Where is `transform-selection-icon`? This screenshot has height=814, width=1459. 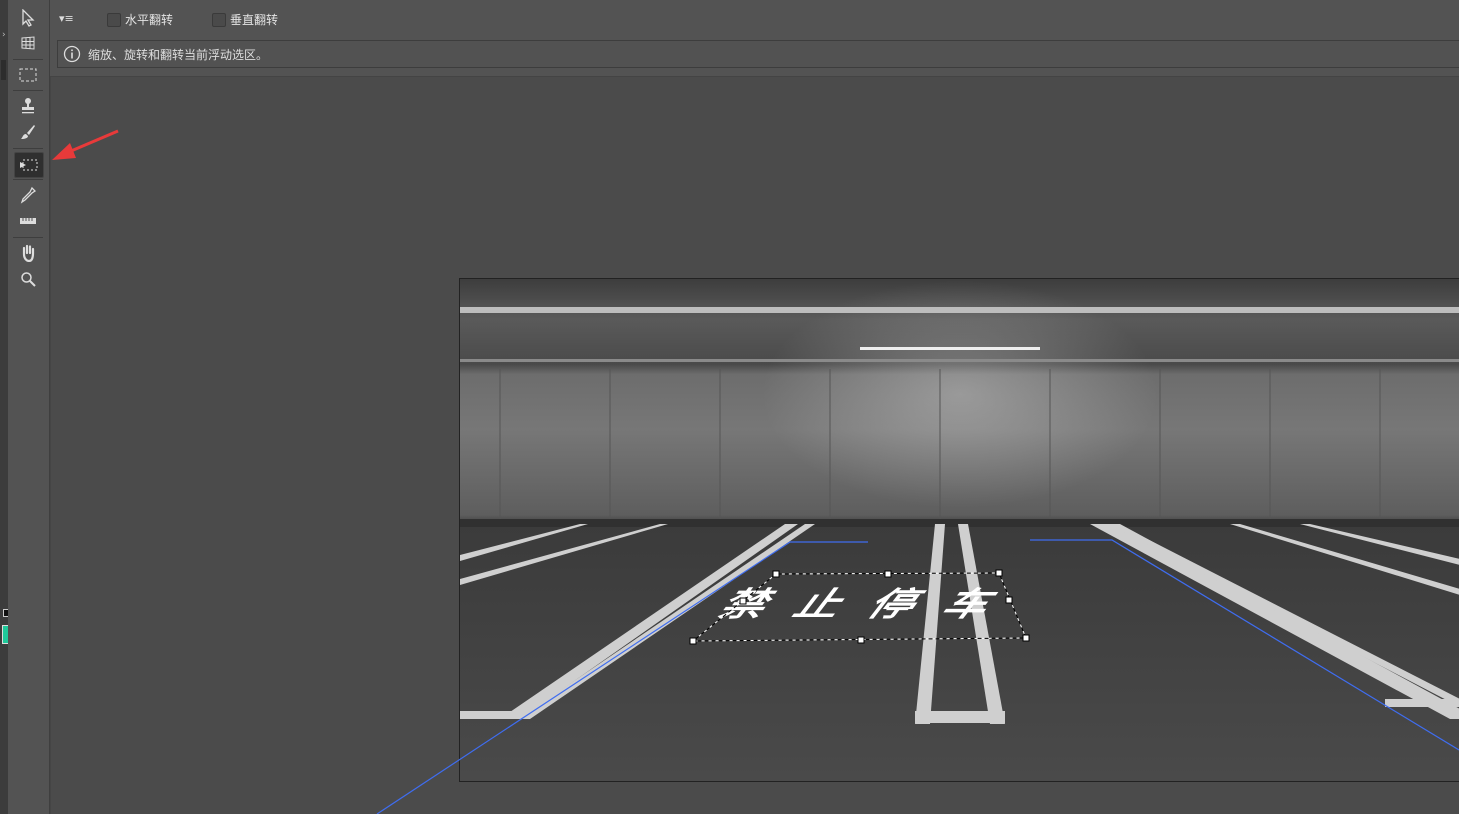 transform-selection-icon is located at coordinates (29, 165).